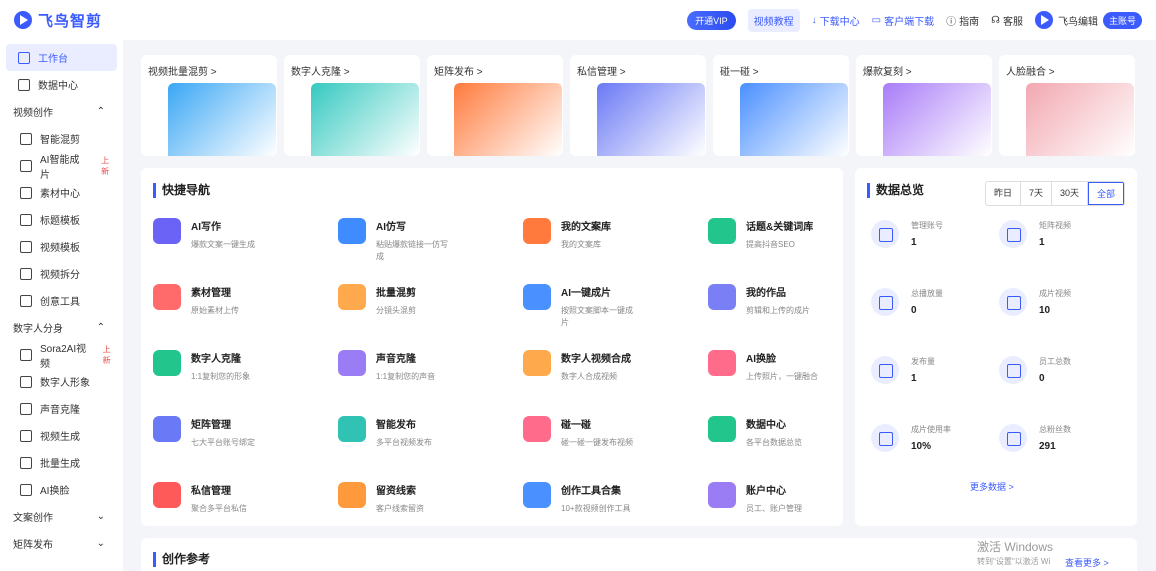 The width and height of the screenshot is (1156, 571). What do you see at coordinates (211, 491) in the screenshot?
I see `quick-nav-name: 私信管理` at bounding box center [211, 491].